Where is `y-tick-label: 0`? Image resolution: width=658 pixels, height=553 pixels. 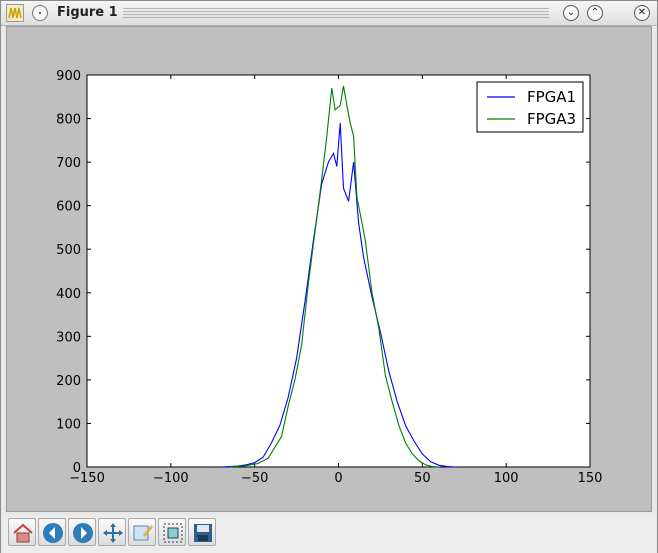
y-tick-label: 0 is located at coordinates (77, 468).